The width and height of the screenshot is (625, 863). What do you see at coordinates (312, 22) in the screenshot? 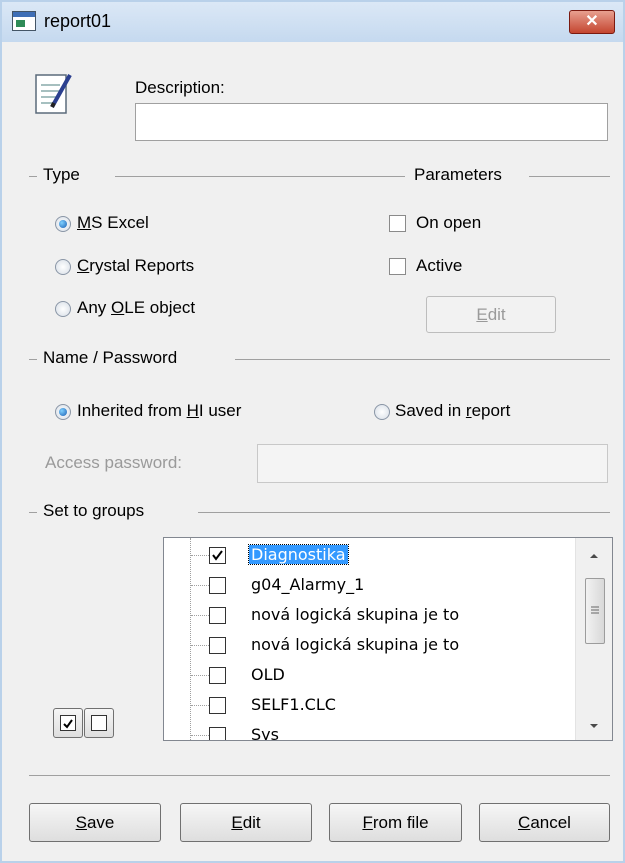
I see `title-bar: report01 ✕` at bounding box center [312, 22].